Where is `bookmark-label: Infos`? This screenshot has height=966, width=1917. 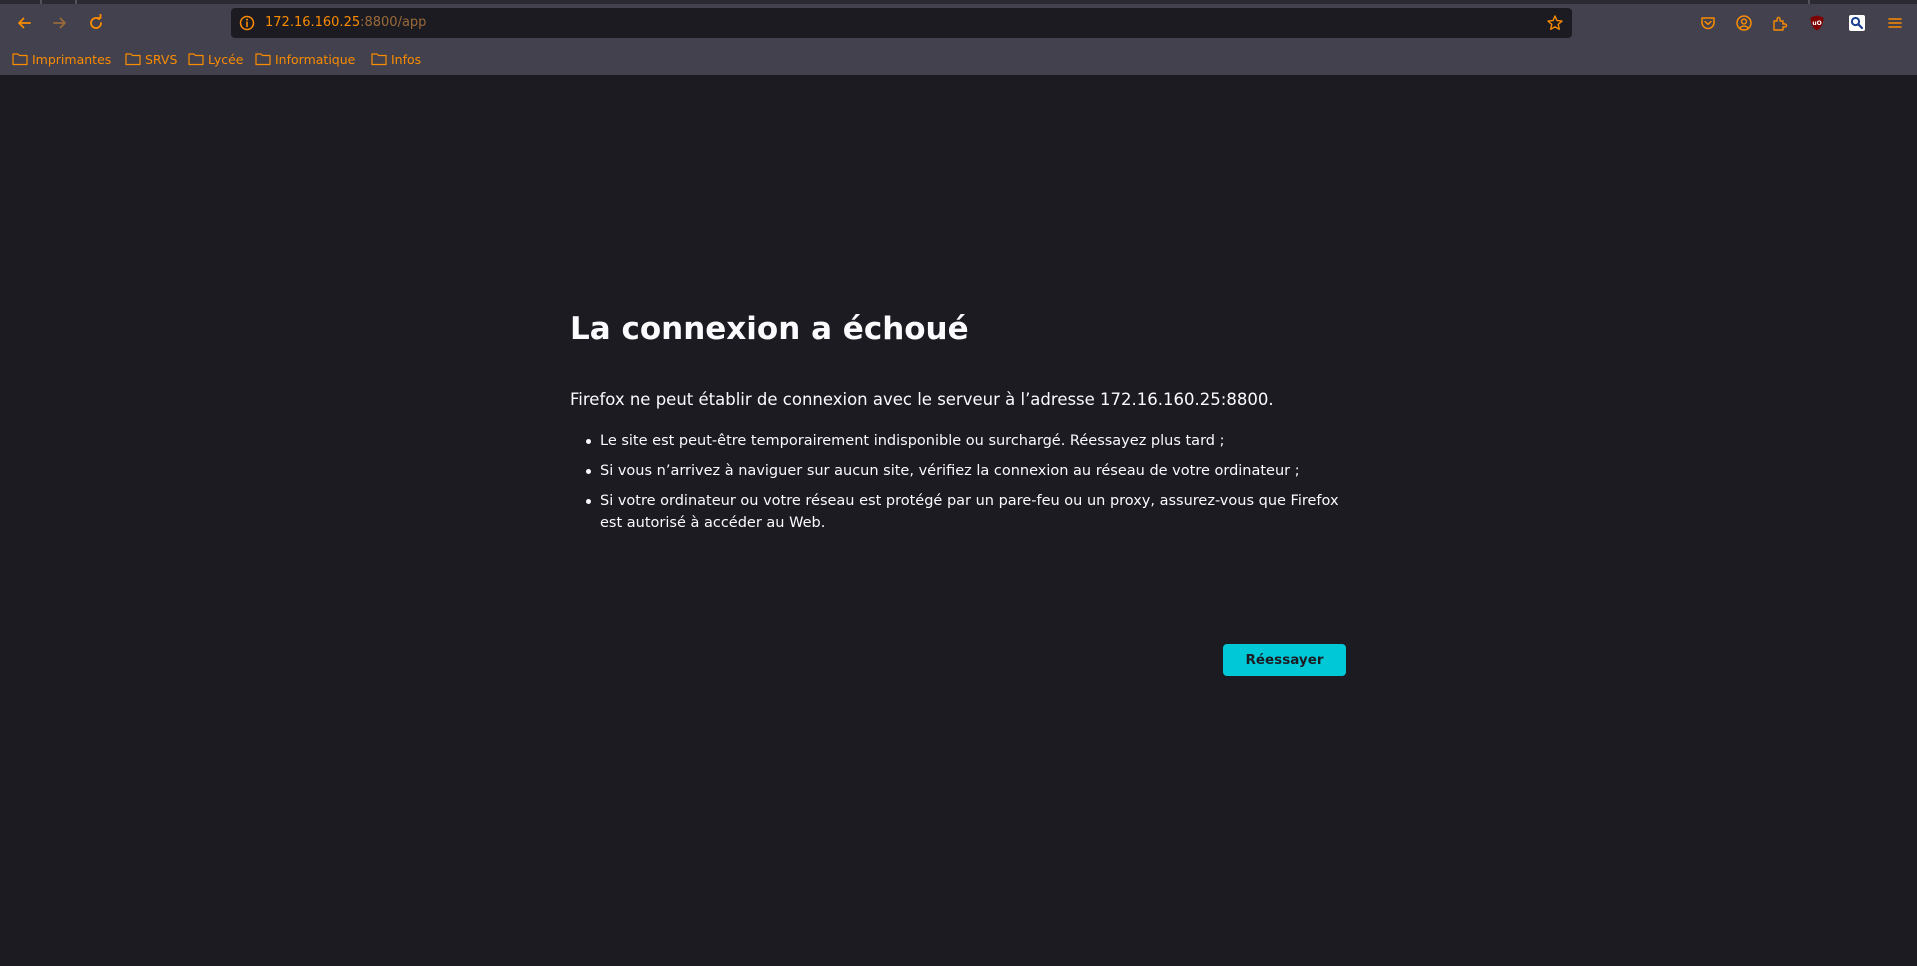 bookmark-label: Infos is located at coordinates (406, 59).